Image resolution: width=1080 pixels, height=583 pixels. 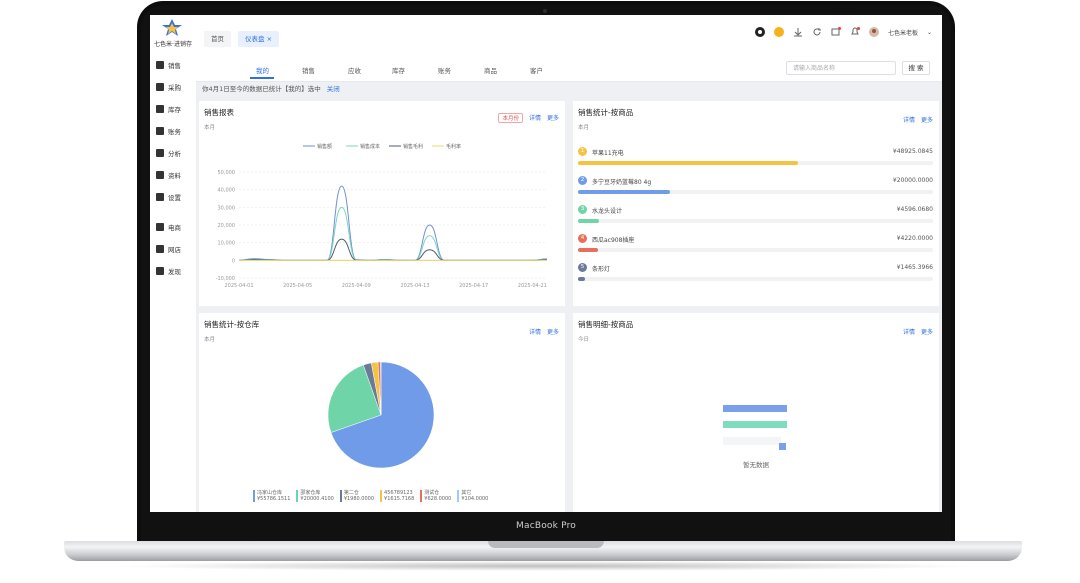 What do you see at coordinates (359, 499) in the screenshot?
I see `legend-value: ¥1980.0000` at bounding box center [359, 499].